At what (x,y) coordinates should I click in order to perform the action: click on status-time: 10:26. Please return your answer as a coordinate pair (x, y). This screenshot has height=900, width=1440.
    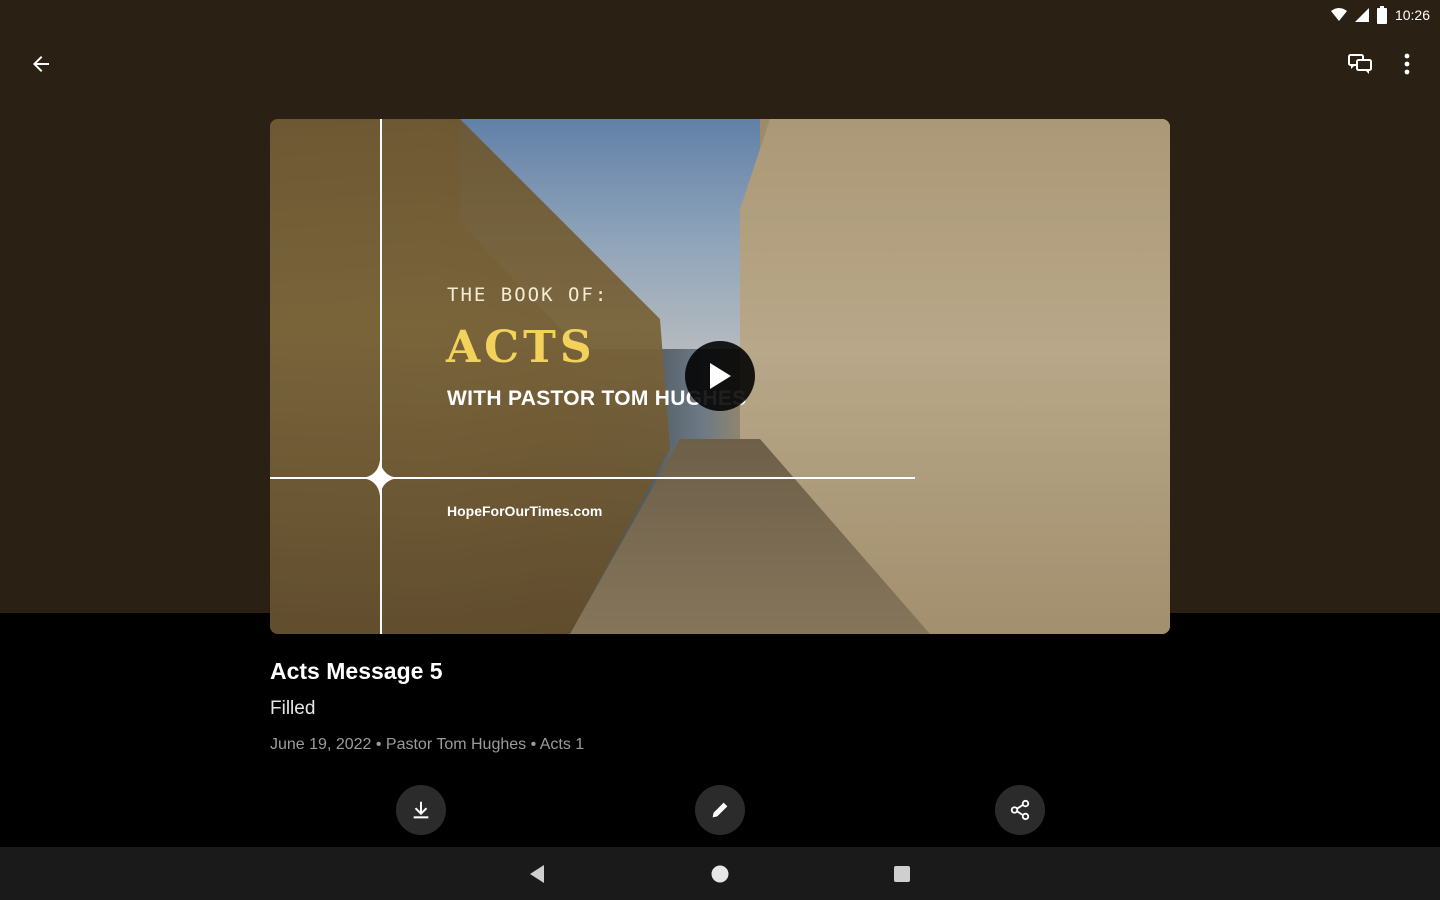
    Looking at the image, I should click on (1412, 15).